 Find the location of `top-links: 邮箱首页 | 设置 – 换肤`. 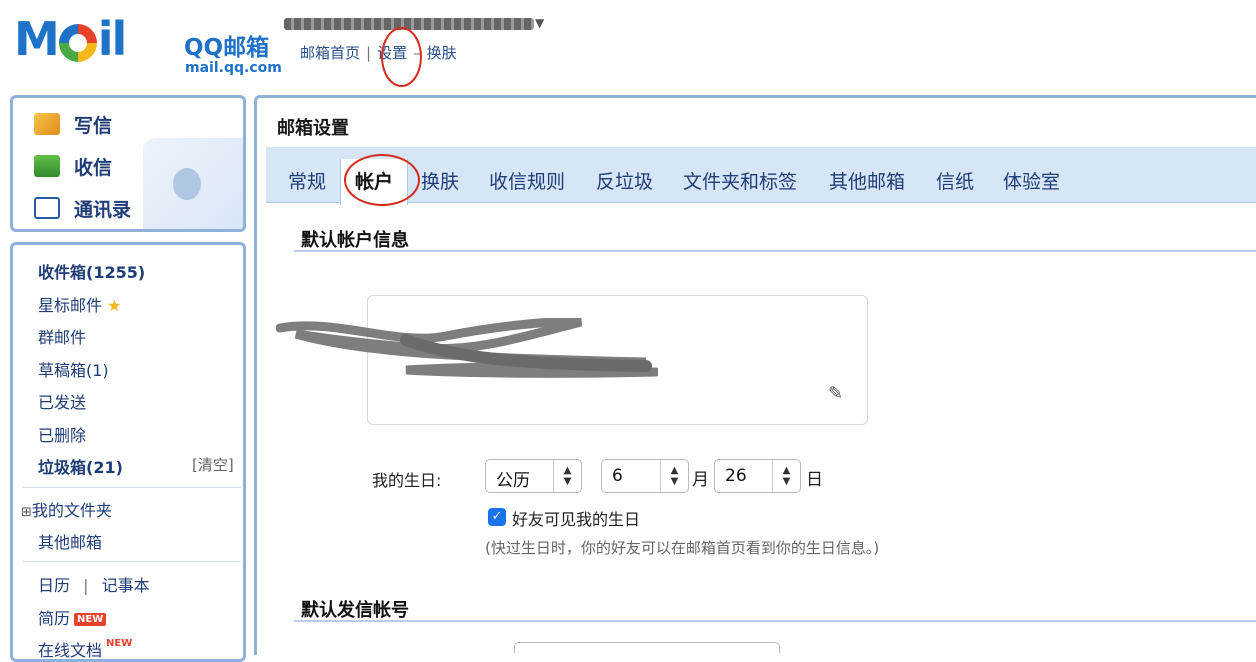

top-links: 邮箱首页 | 设置 – 换肤 is located at coordinates (378, 52).